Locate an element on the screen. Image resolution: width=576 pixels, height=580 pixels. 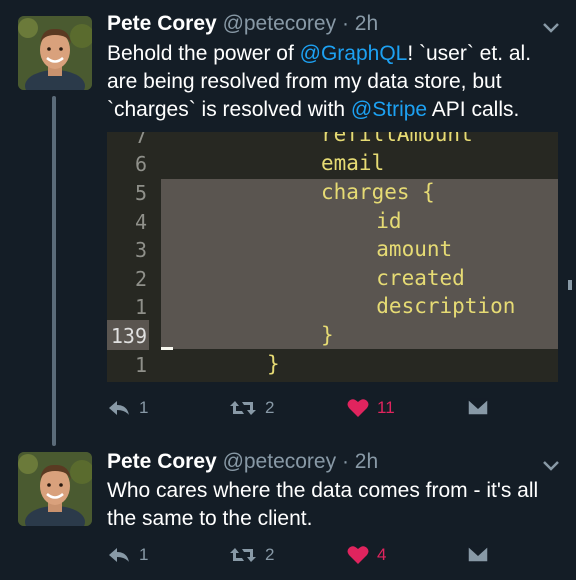
line-number: 139 is located at coordinates (128, 336).